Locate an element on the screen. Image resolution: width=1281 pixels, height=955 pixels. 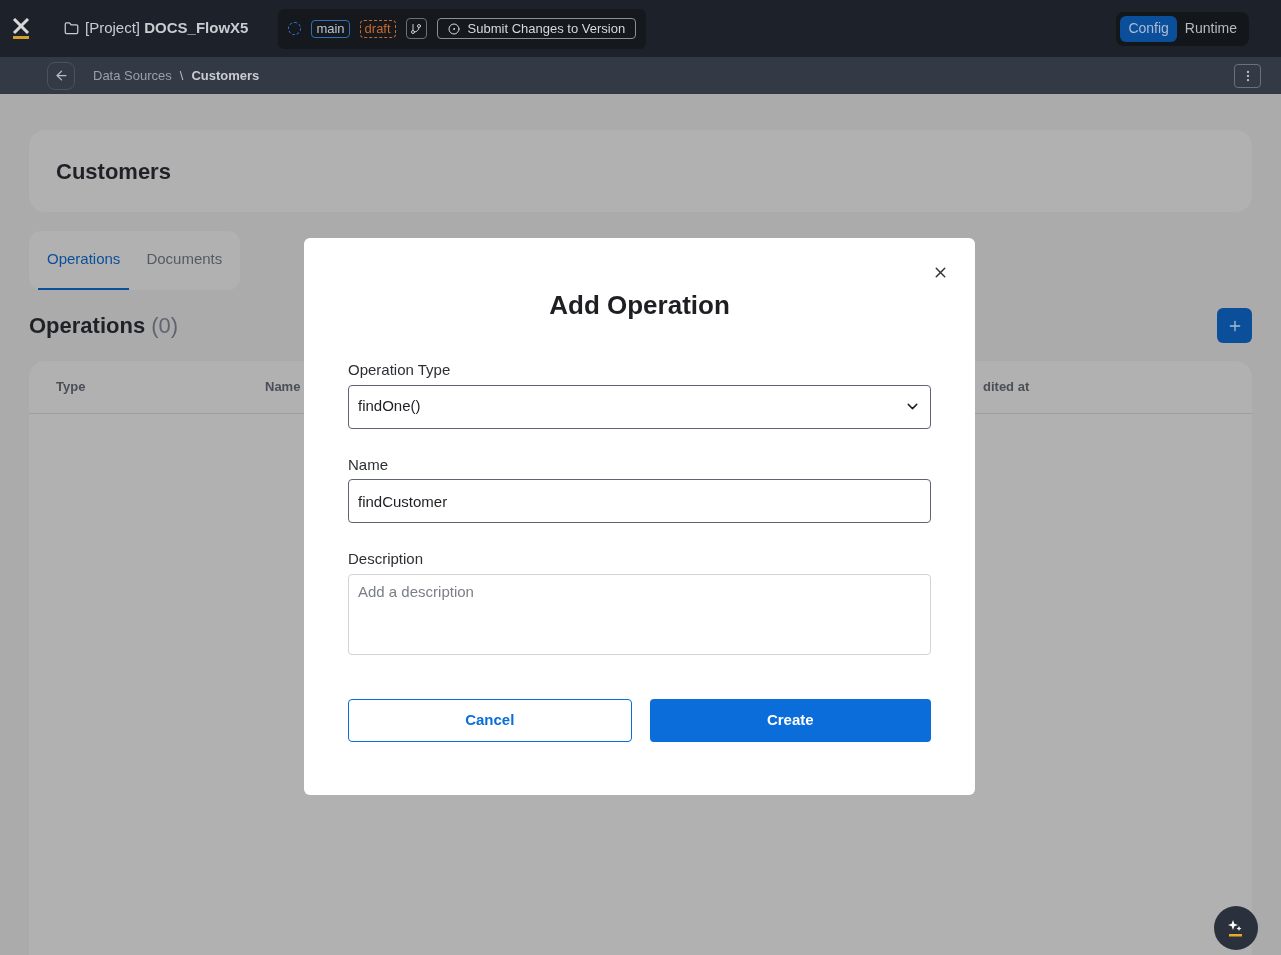
mode-tab: Config is located at coordinates (1148, 28).